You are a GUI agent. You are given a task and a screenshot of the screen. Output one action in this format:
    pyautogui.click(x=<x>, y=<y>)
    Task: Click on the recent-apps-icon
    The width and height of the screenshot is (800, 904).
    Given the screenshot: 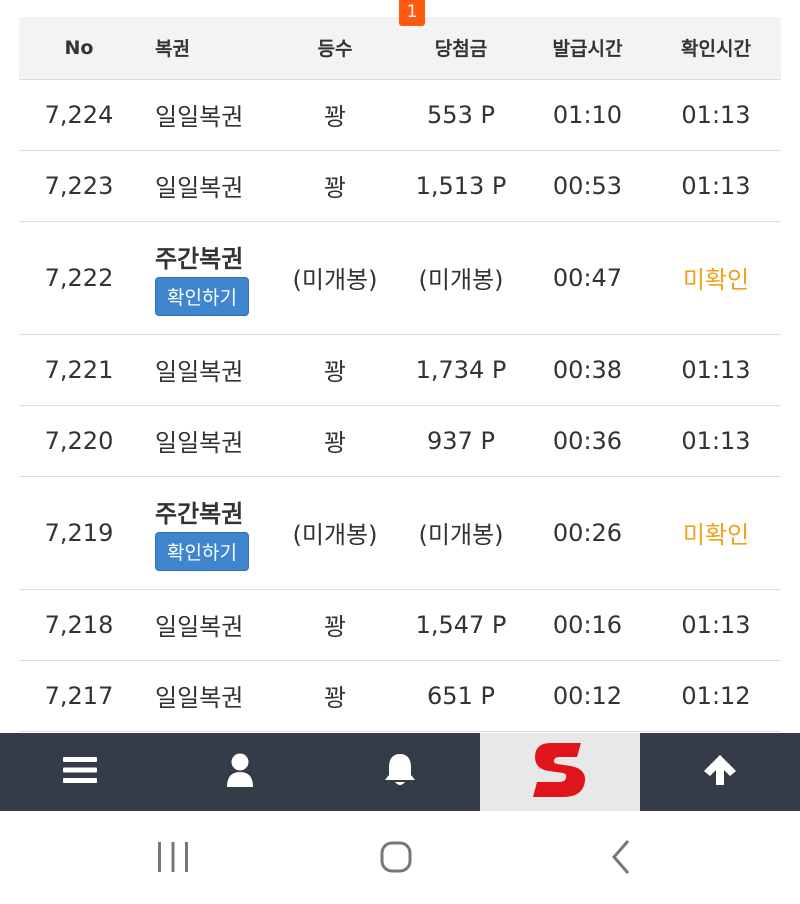 What is the action you would take?
    pyautogui.click(x=173, y=859)
    